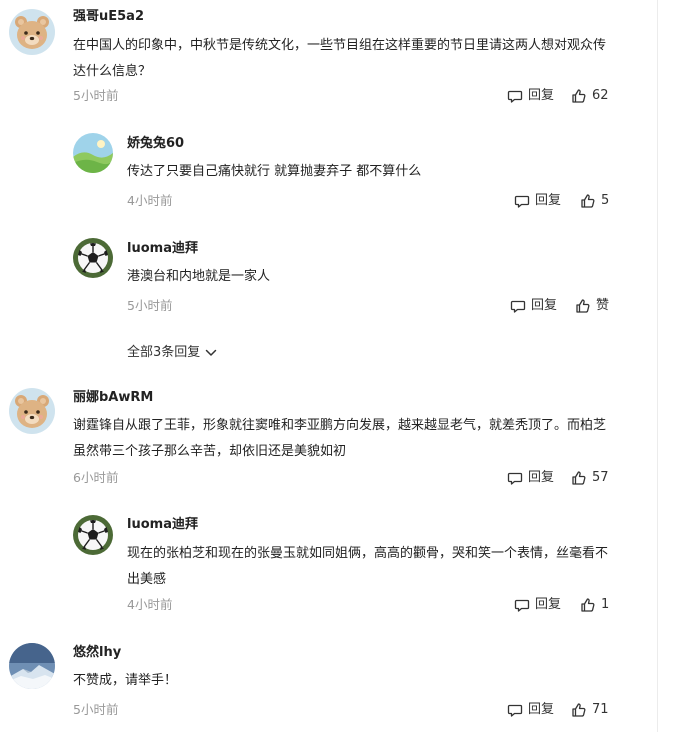  I want to click on expand-replies-label: 全部3条回复, so click(164, 352).